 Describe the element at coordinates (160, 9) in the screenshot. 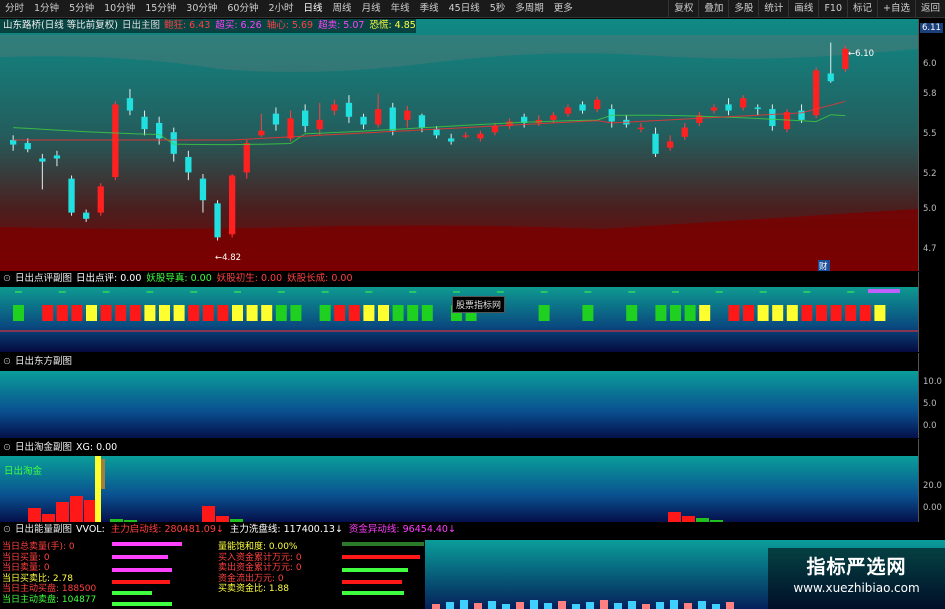

I see `period-tab-4: 15分钟` at that location.